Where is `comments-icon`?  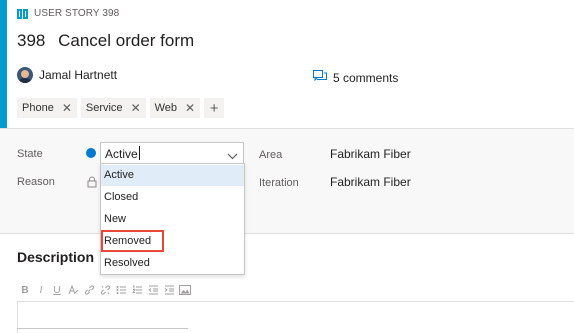
comments-icon is located at coordinates (320, 77).